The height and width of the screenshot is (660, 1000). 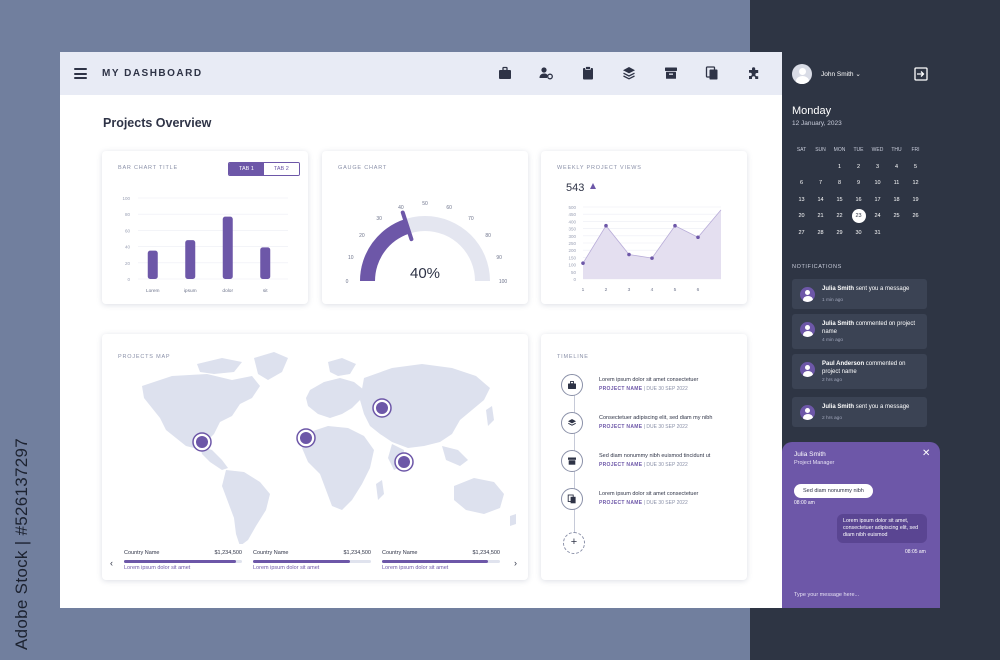 I want to click on top-bar: MY DASHBOARD, so click(x=421, y=73).